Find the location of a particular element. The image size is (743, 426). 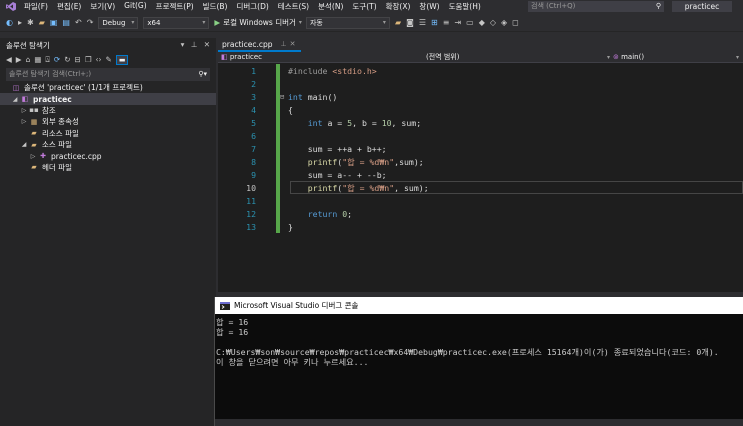

code-line: 1 #include <stdio.h> is located at coordinates (480, 70).